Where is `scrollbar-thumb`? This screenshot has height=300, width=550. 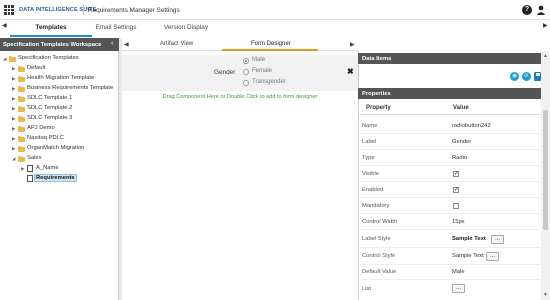
scrollbar-thumb is located at coordinates (545, 170).